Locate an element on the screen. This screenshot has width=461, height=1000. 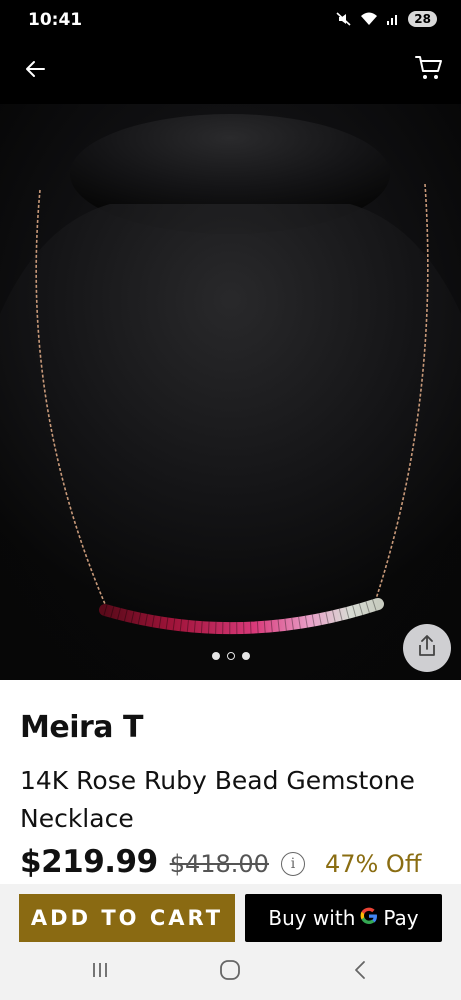
home-icon is located at coordinates (230, 972).